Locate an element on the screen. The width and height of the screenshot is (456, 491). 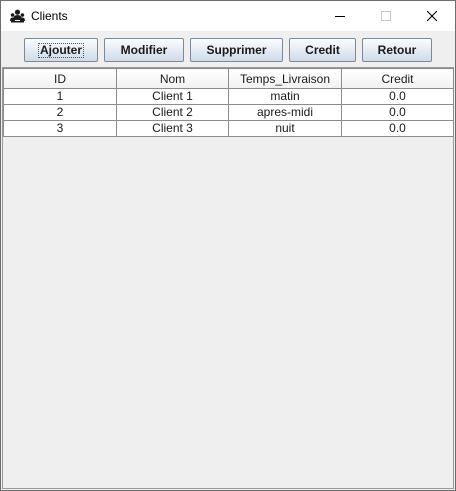
toolbar: Ajouter Modifier Supprimer Credit Retour is located at coordinates (228, 49).